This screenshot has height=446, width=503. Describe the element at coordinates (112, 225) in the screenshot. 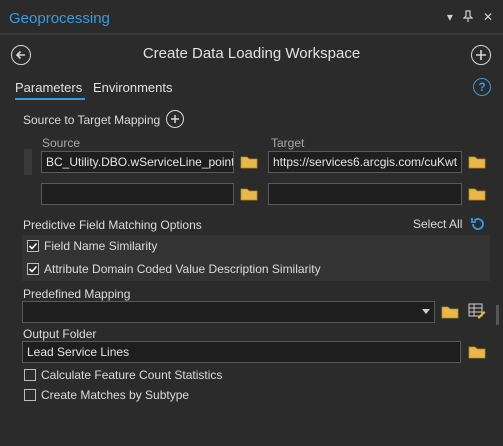

I see `matching-label: Predictive Field Matching Options` at that location.